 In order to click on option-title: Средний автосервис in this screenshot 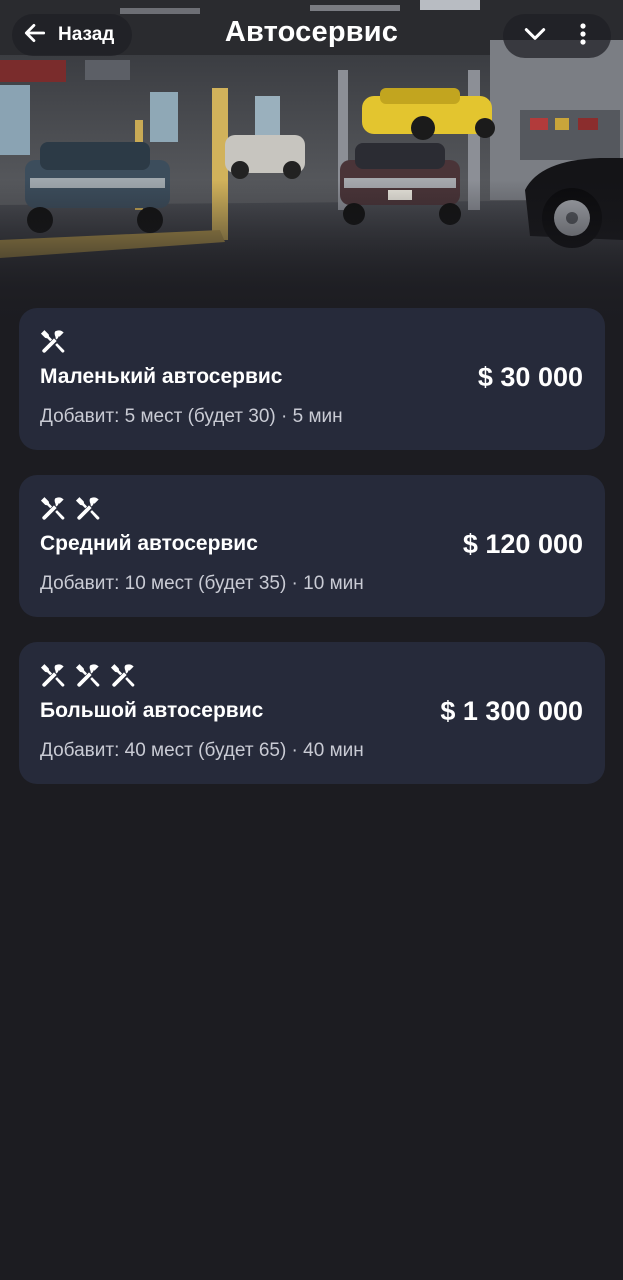, I will do `click(149, 543)`.